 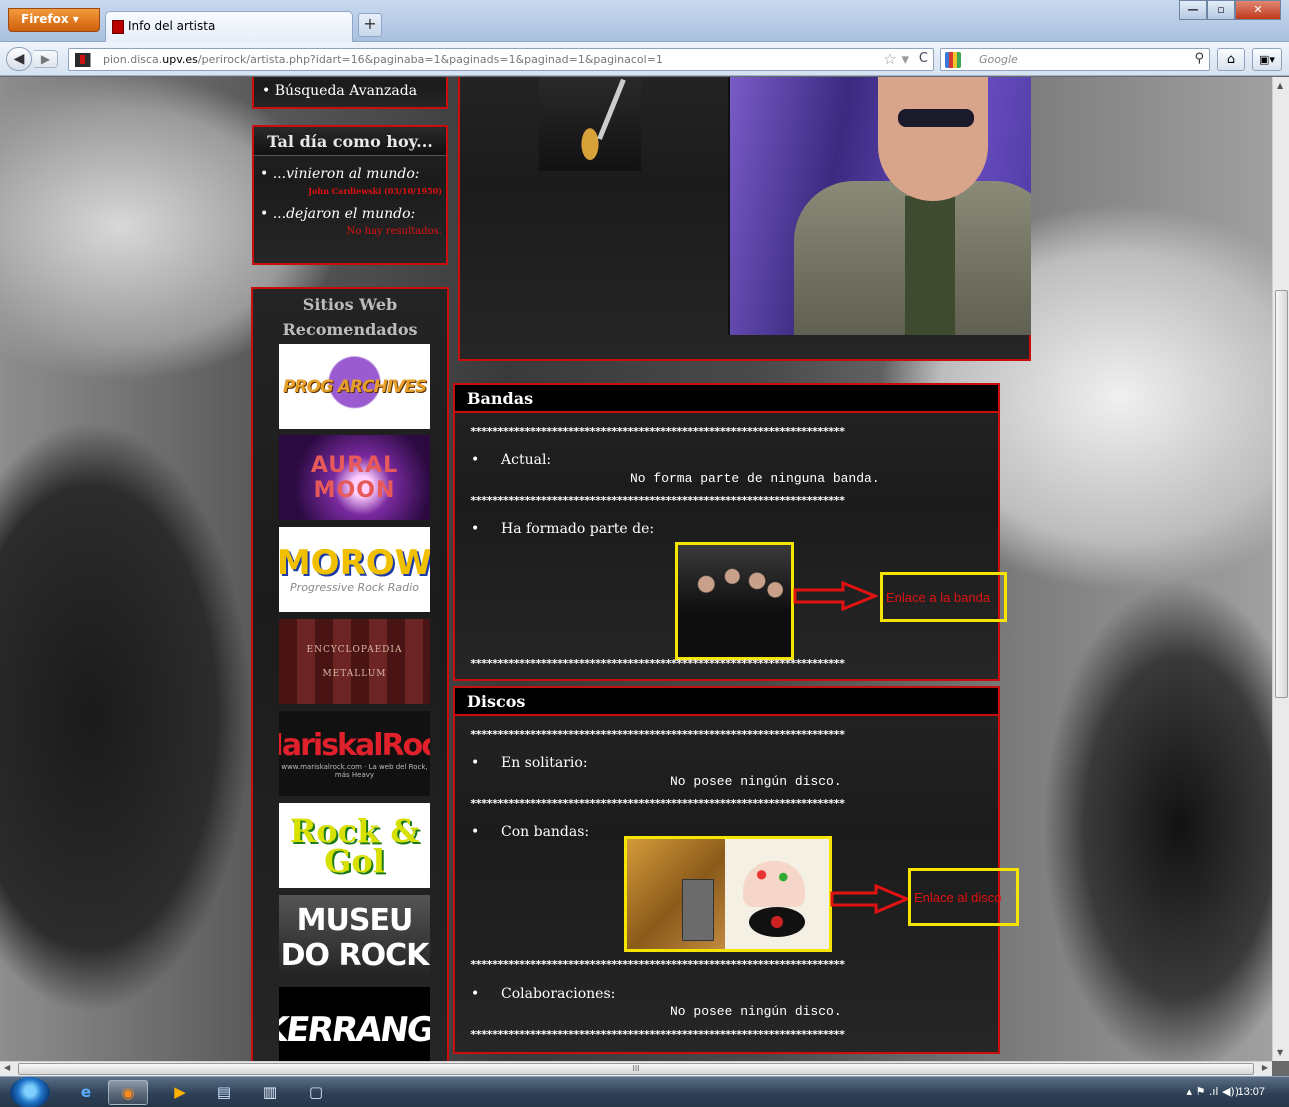 What do you see at coordinates (511, 460) in the screenshot?
I see `actual-label: Actual:` at bounding box center [511, 460].